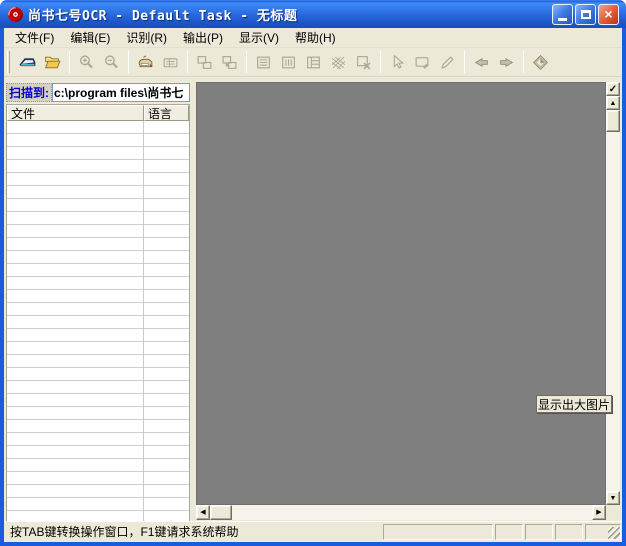 The image size is (626, 546). Describe the element at coordinates (562, 14) in the screenshot. I see `minimize-button` at that location.